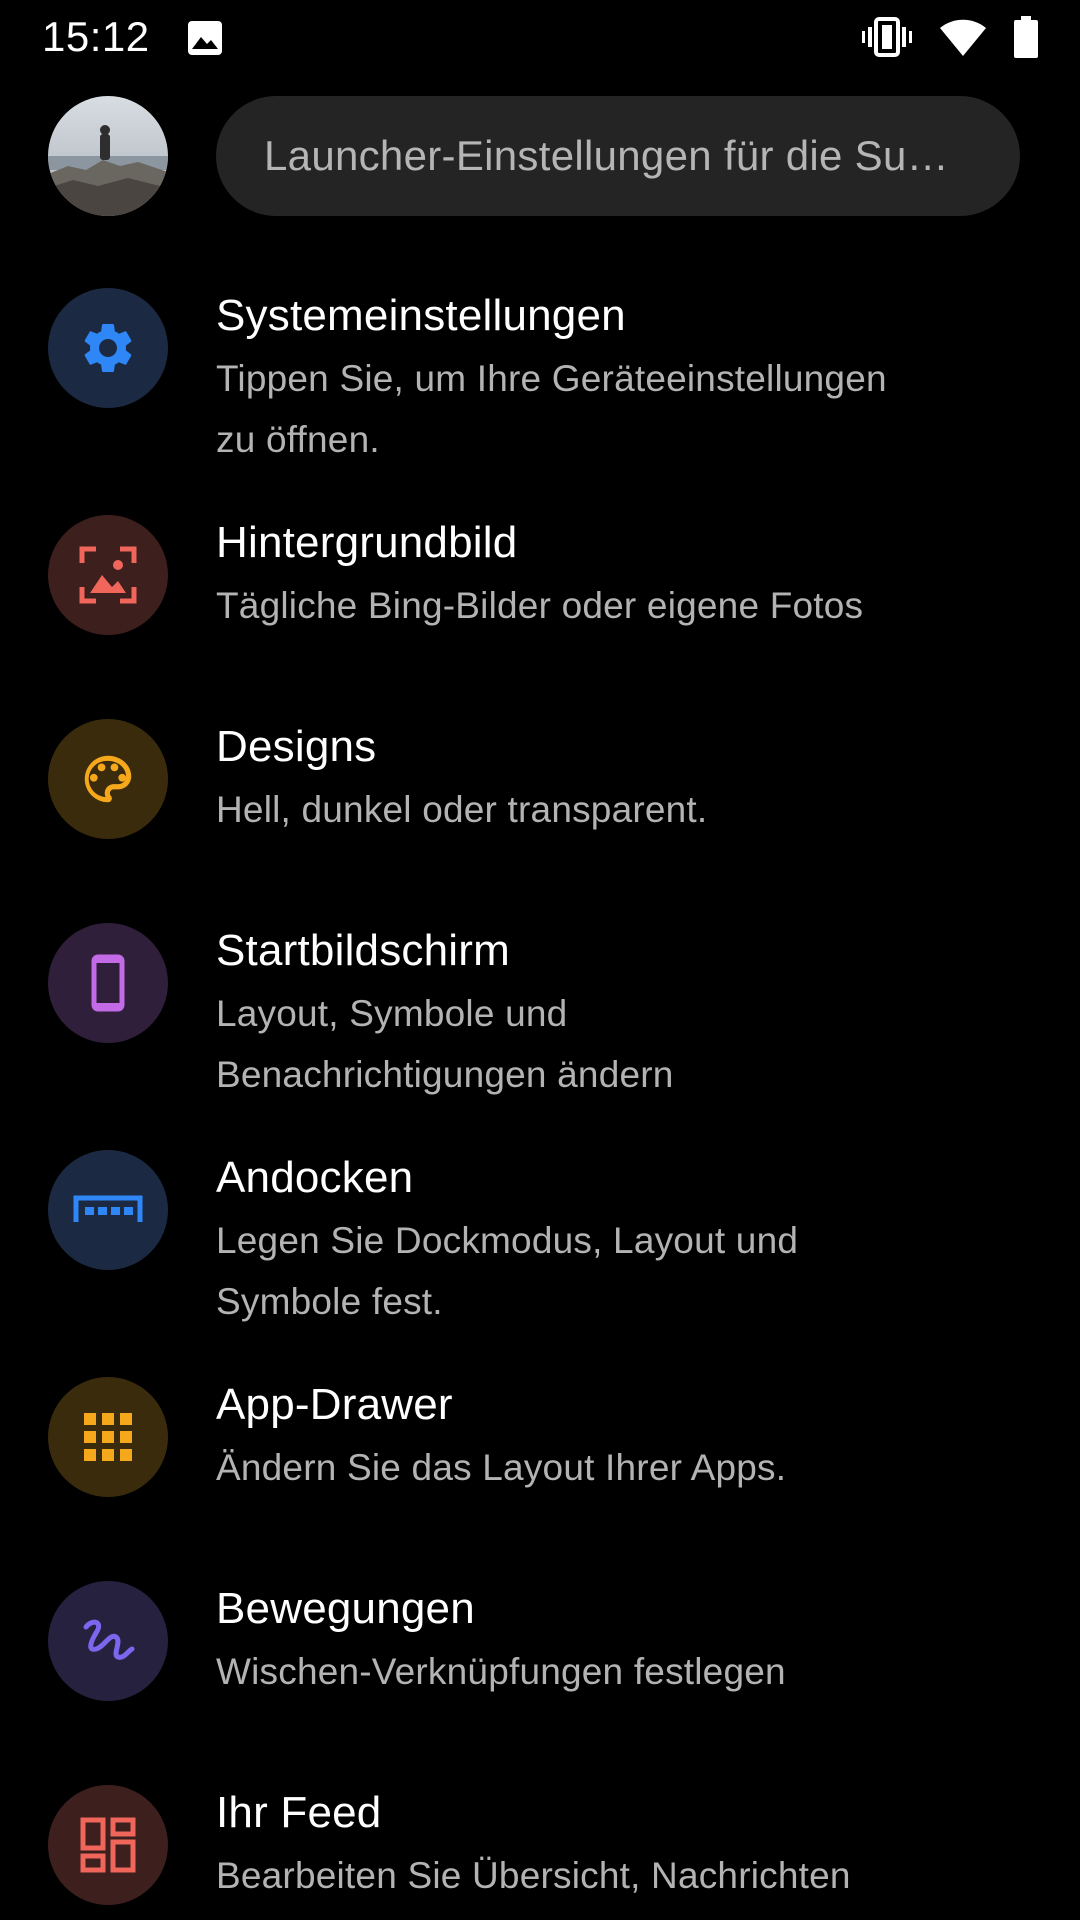 The image size is (1080, 1920). What do you see at coordinates (1026, 37) in the screenshot?
I see `battery-icon` at bounding box center [1026, 37].